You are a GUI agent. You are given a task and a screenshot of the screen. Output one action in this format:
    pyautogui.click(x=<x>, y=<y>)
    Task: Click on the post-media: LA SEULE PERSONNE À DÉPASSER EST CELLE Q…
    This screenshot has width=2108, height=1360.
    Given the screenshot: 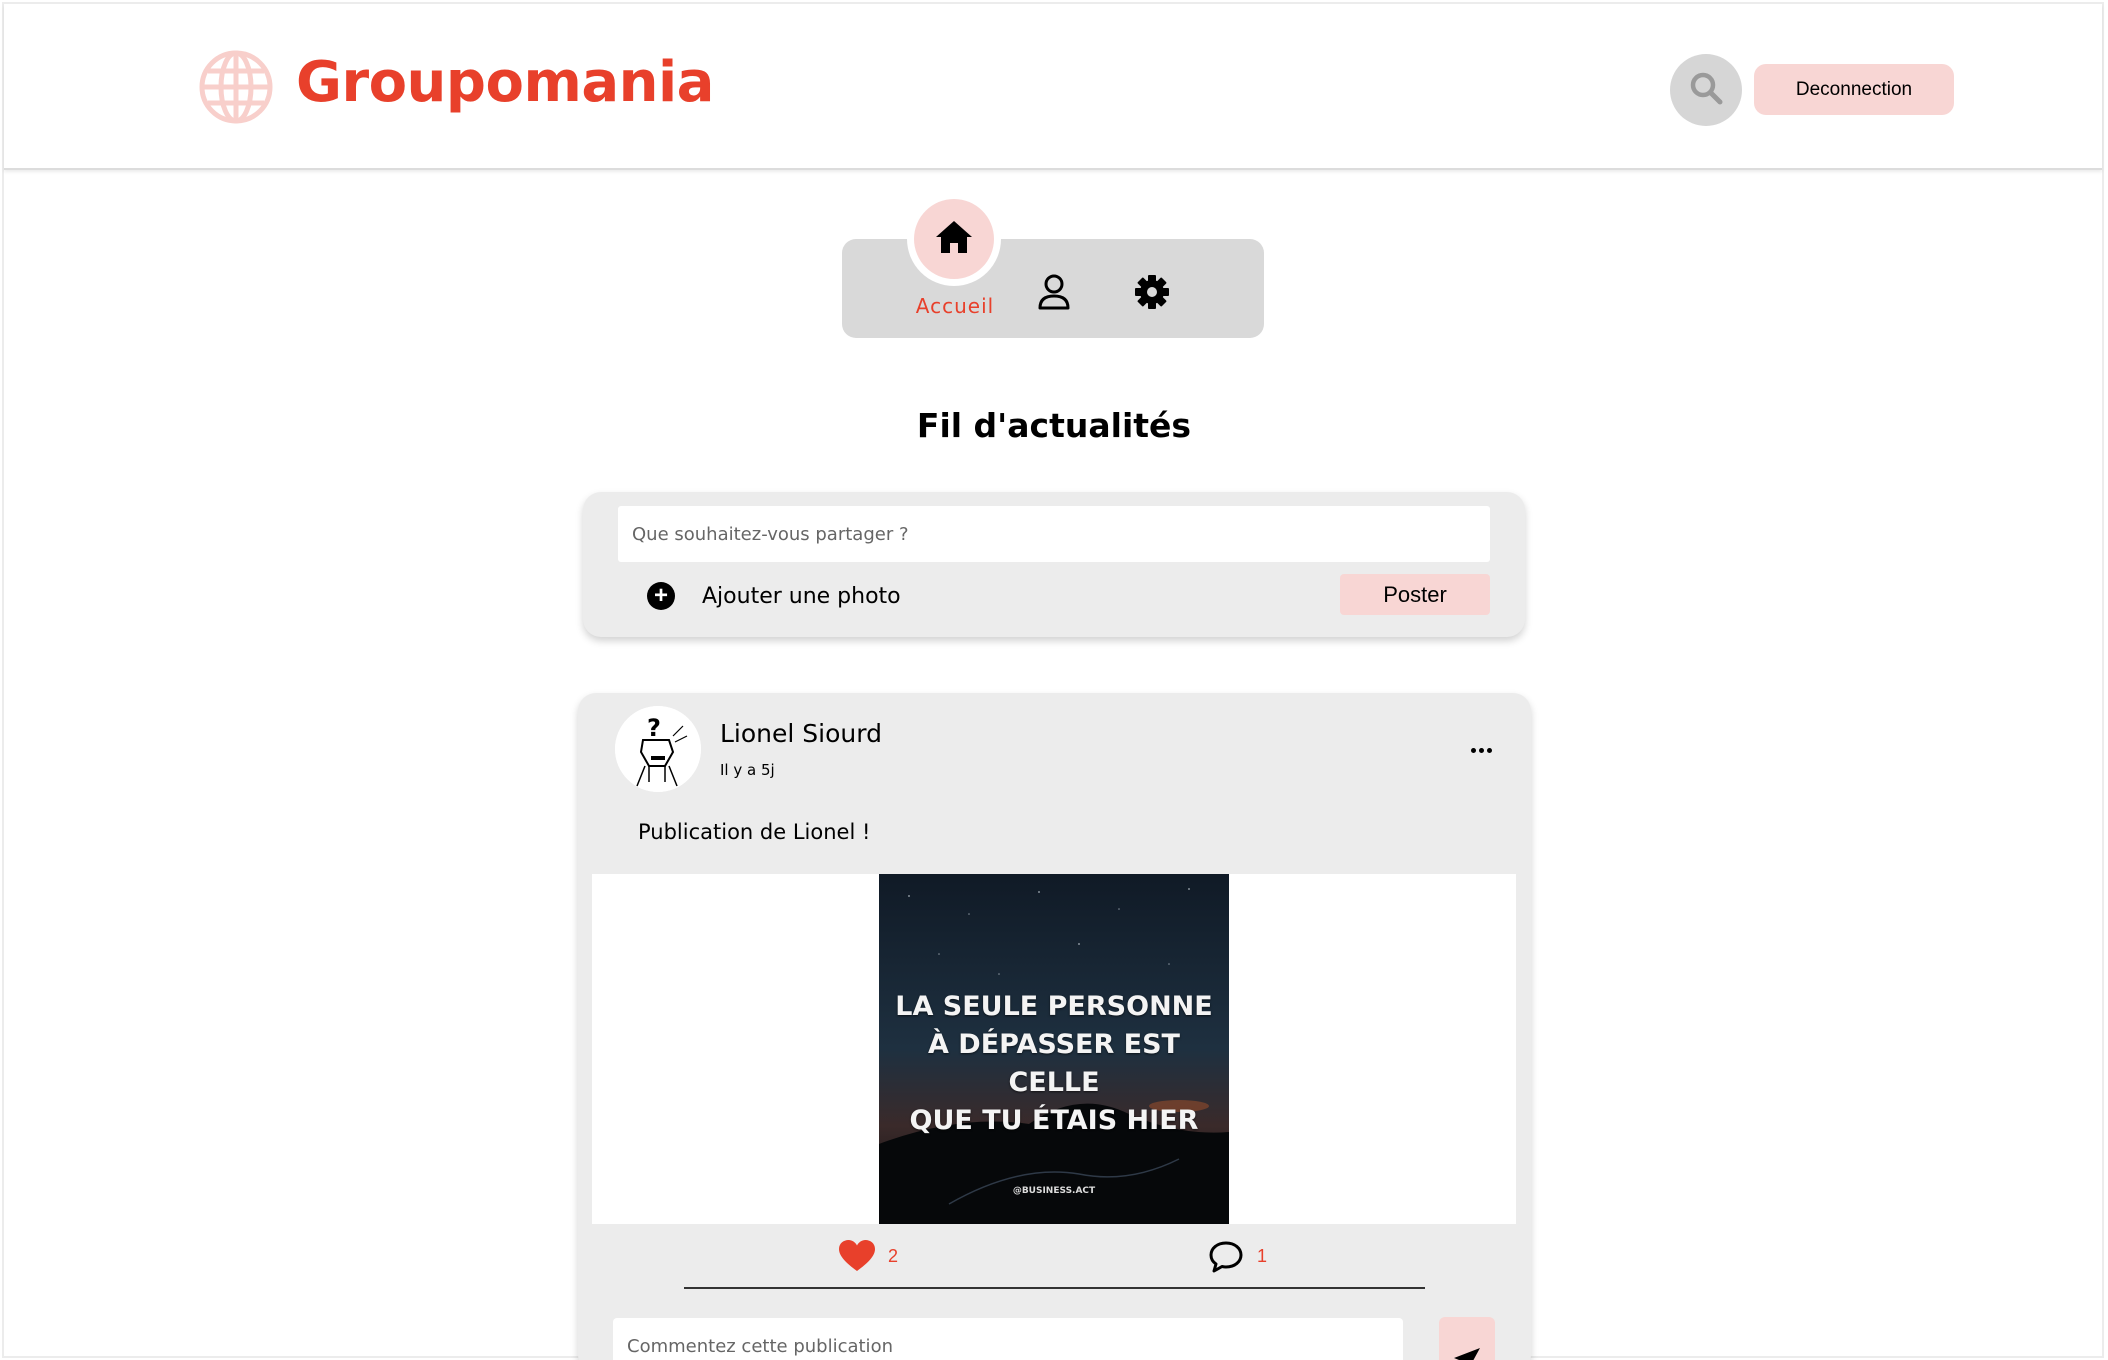 What is the action you would take?
    pyautogui.click(x=1054, y=1049)
    